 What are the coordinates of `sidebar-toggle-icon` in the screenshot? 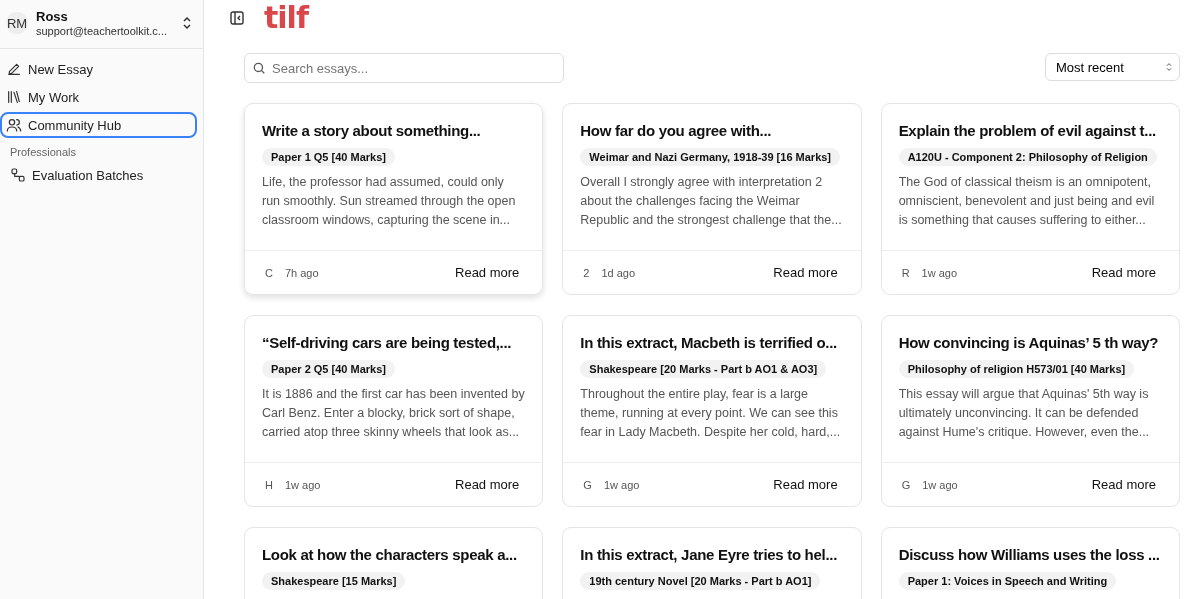 It's located at (237, 17).